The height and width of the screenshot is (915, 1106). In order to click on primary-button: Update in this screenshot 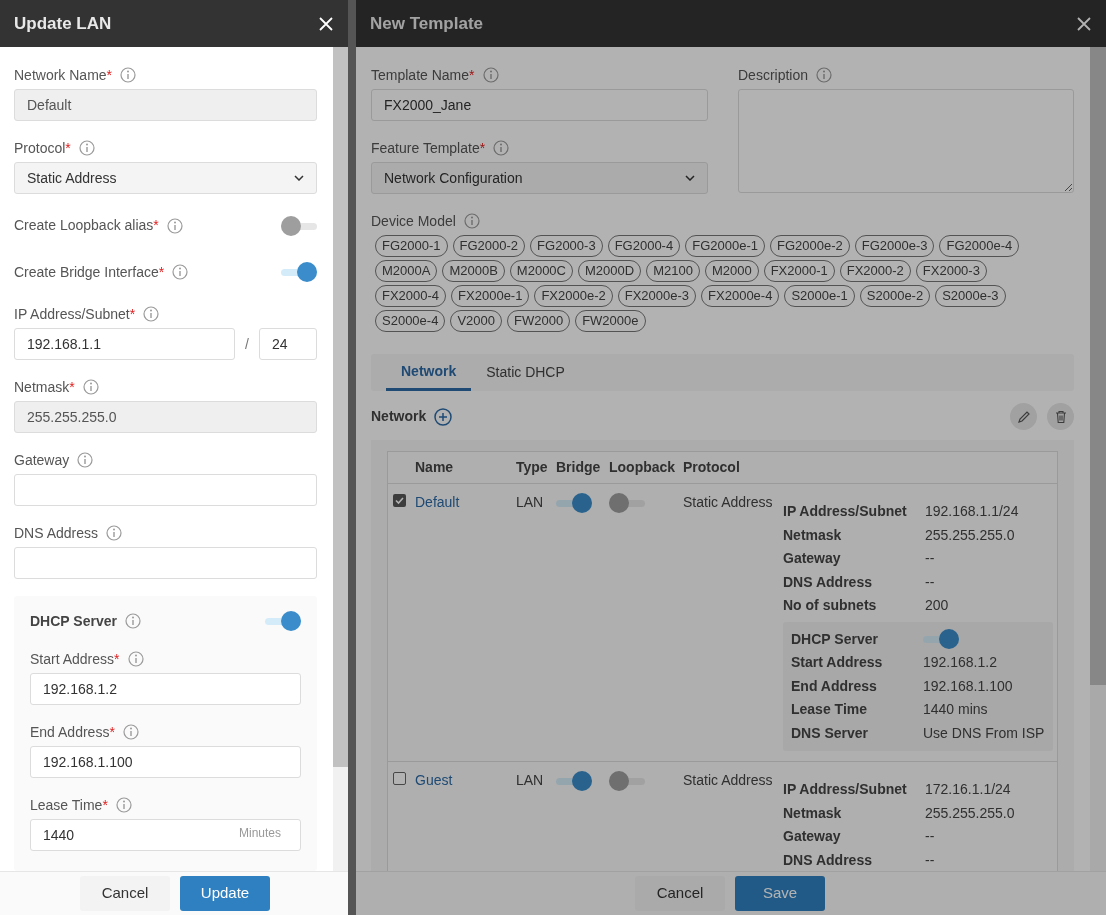, I will do `click(225, 893)`.